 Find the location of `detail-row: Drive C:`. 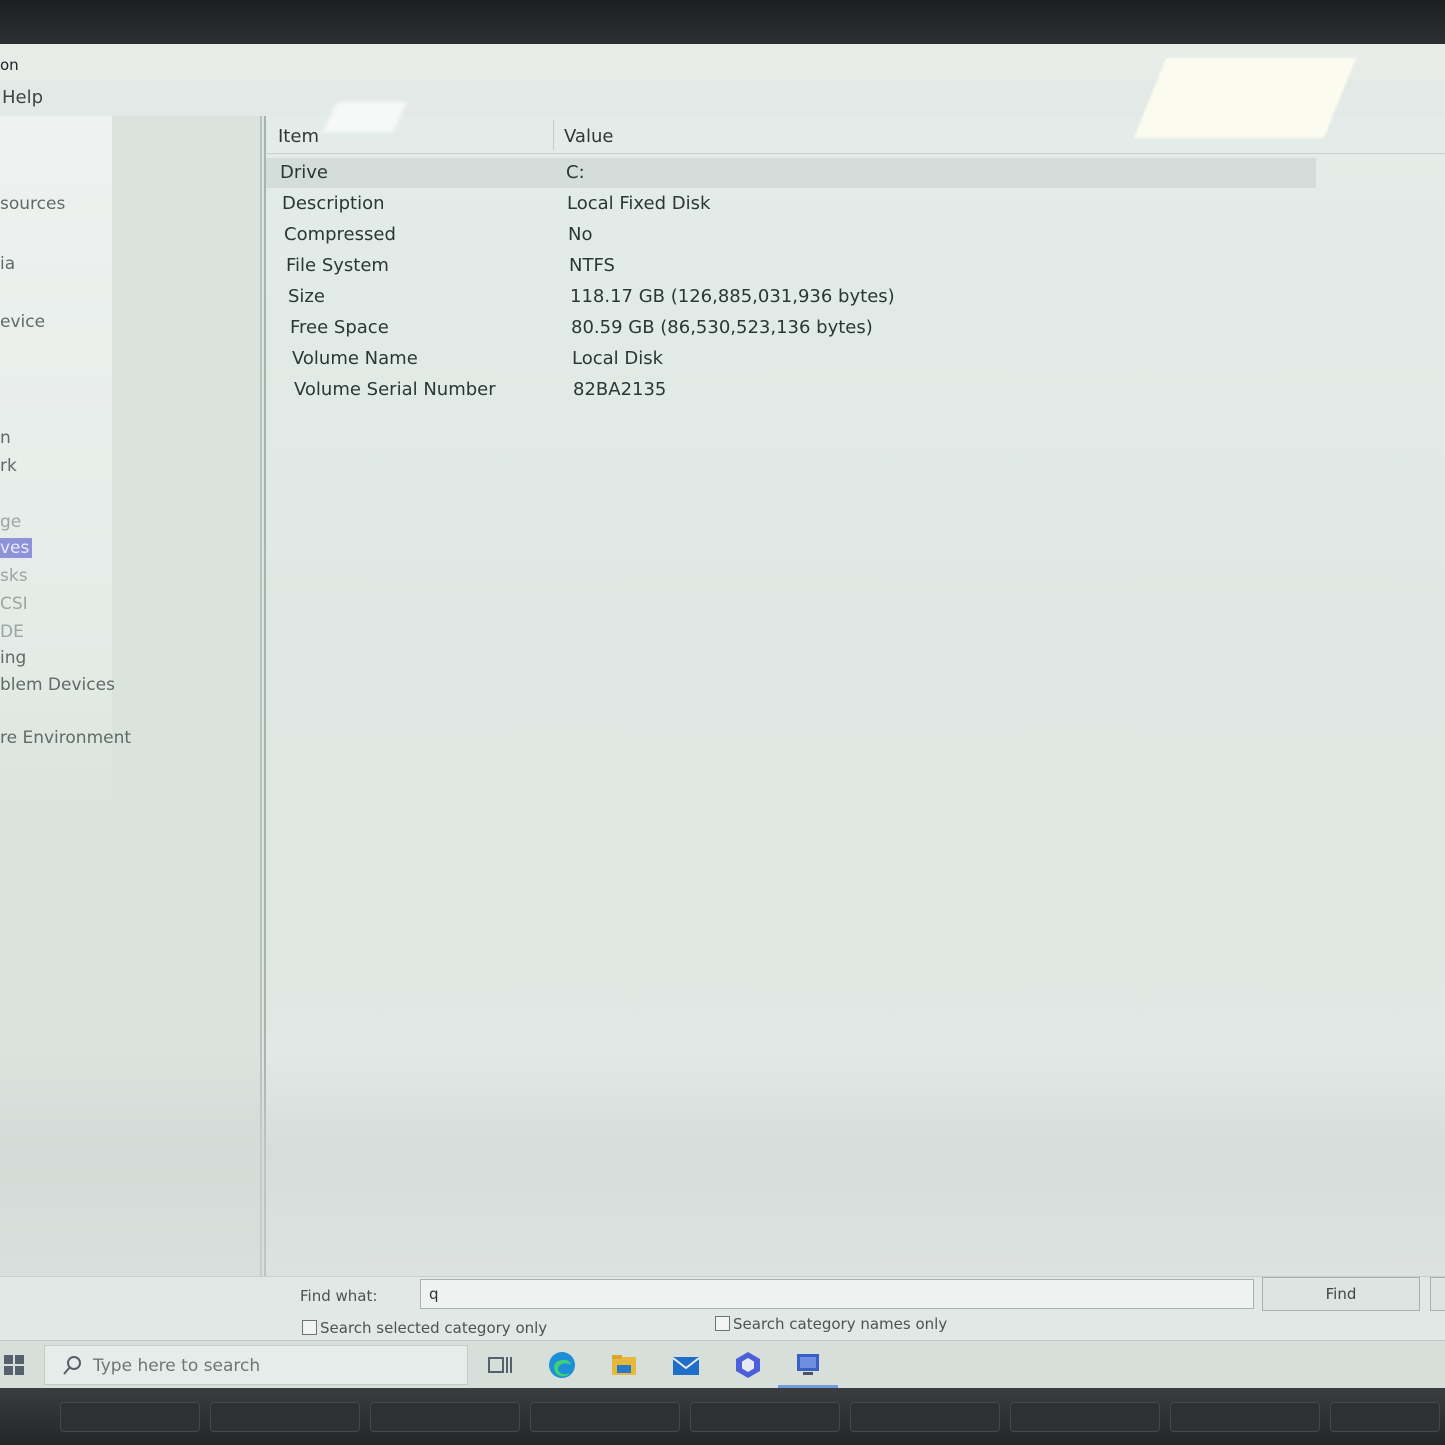

detail-row: Drive C: is located at coordinates (791, 173).